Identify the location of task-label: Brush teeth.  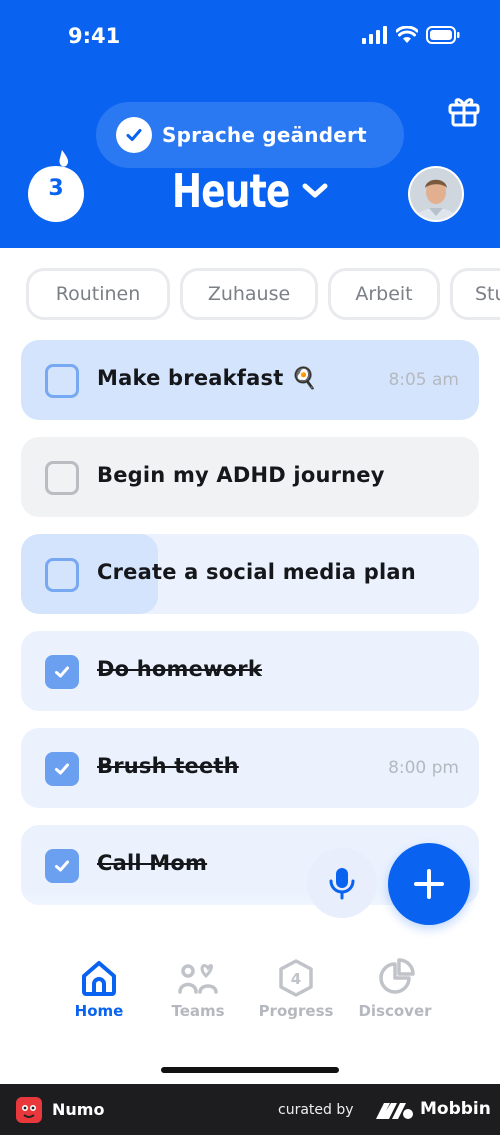
(168, 766).